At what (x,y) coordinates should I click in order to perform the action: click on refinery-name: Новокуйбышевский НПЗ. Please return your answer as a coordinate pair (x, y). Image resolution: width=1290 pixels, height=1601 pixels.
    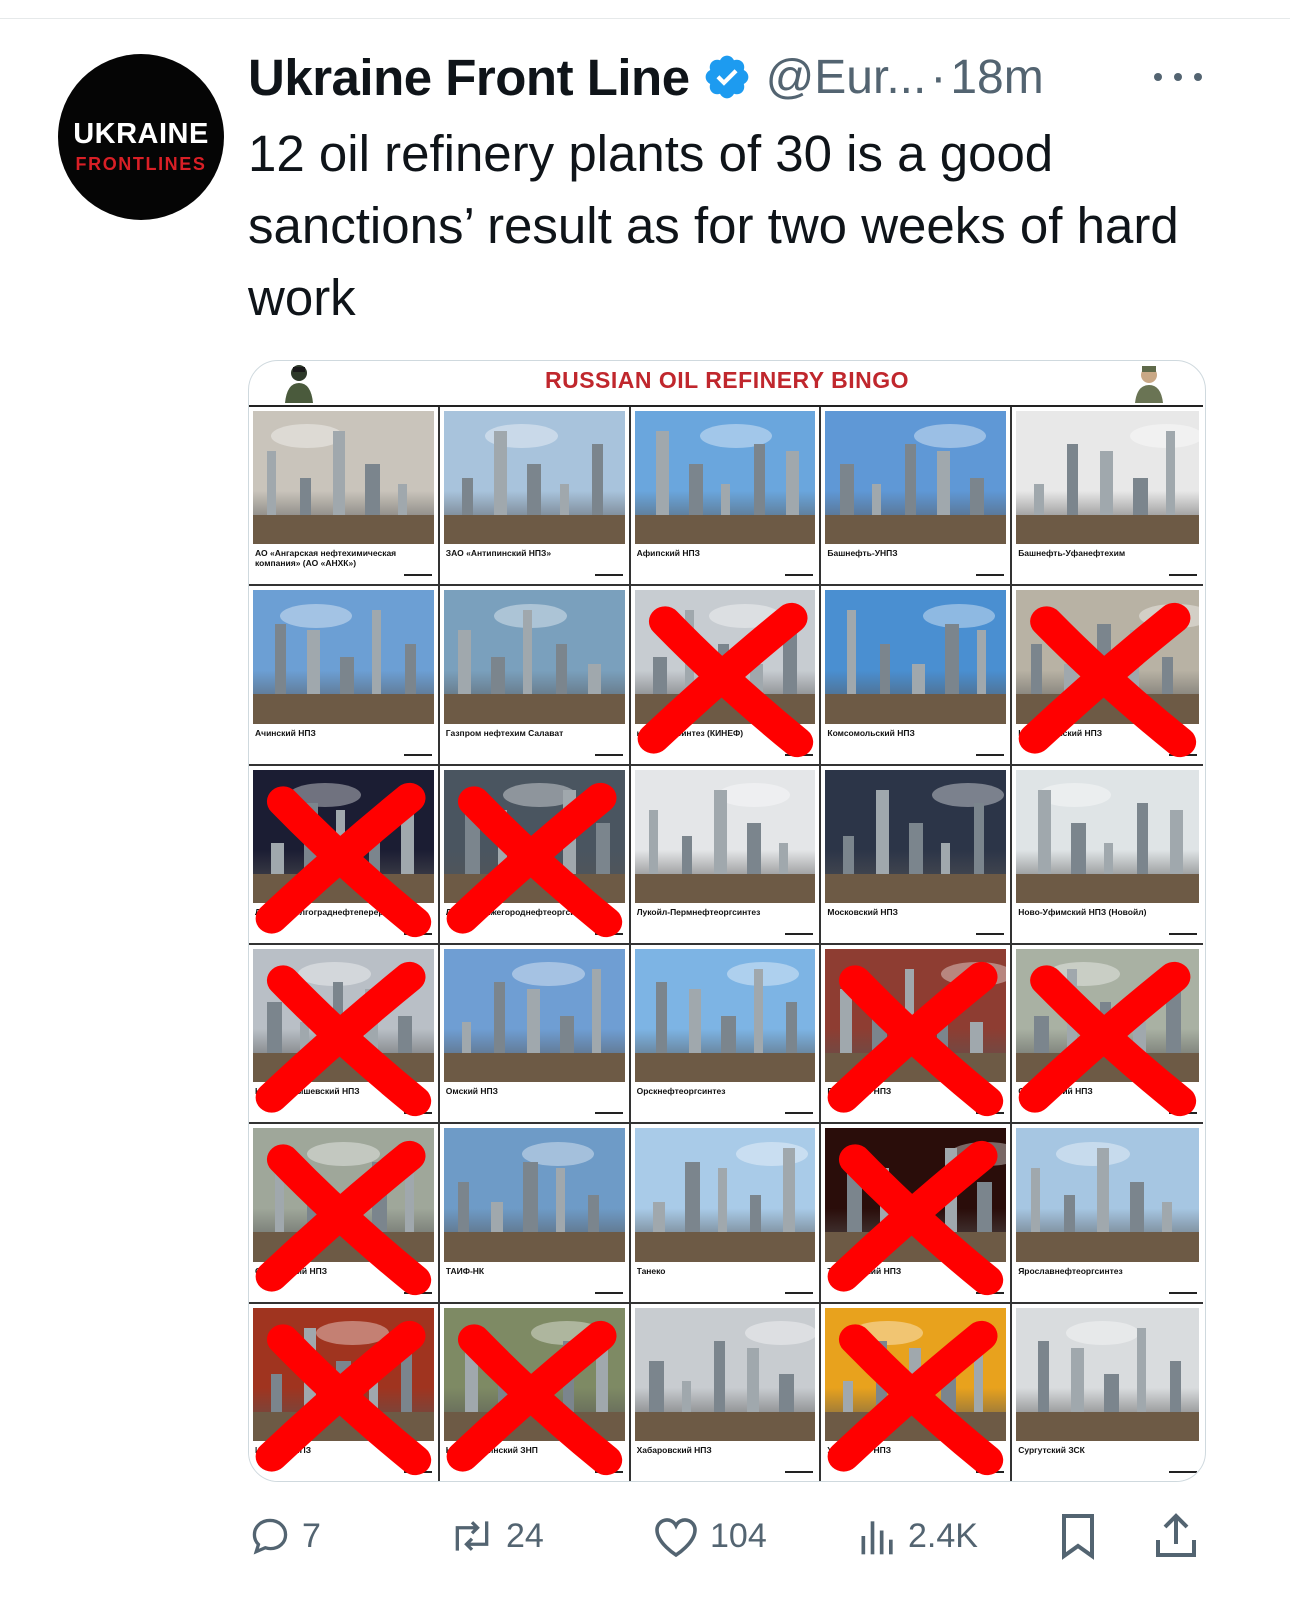
    Looking at the image, I should click on (307, 1091).